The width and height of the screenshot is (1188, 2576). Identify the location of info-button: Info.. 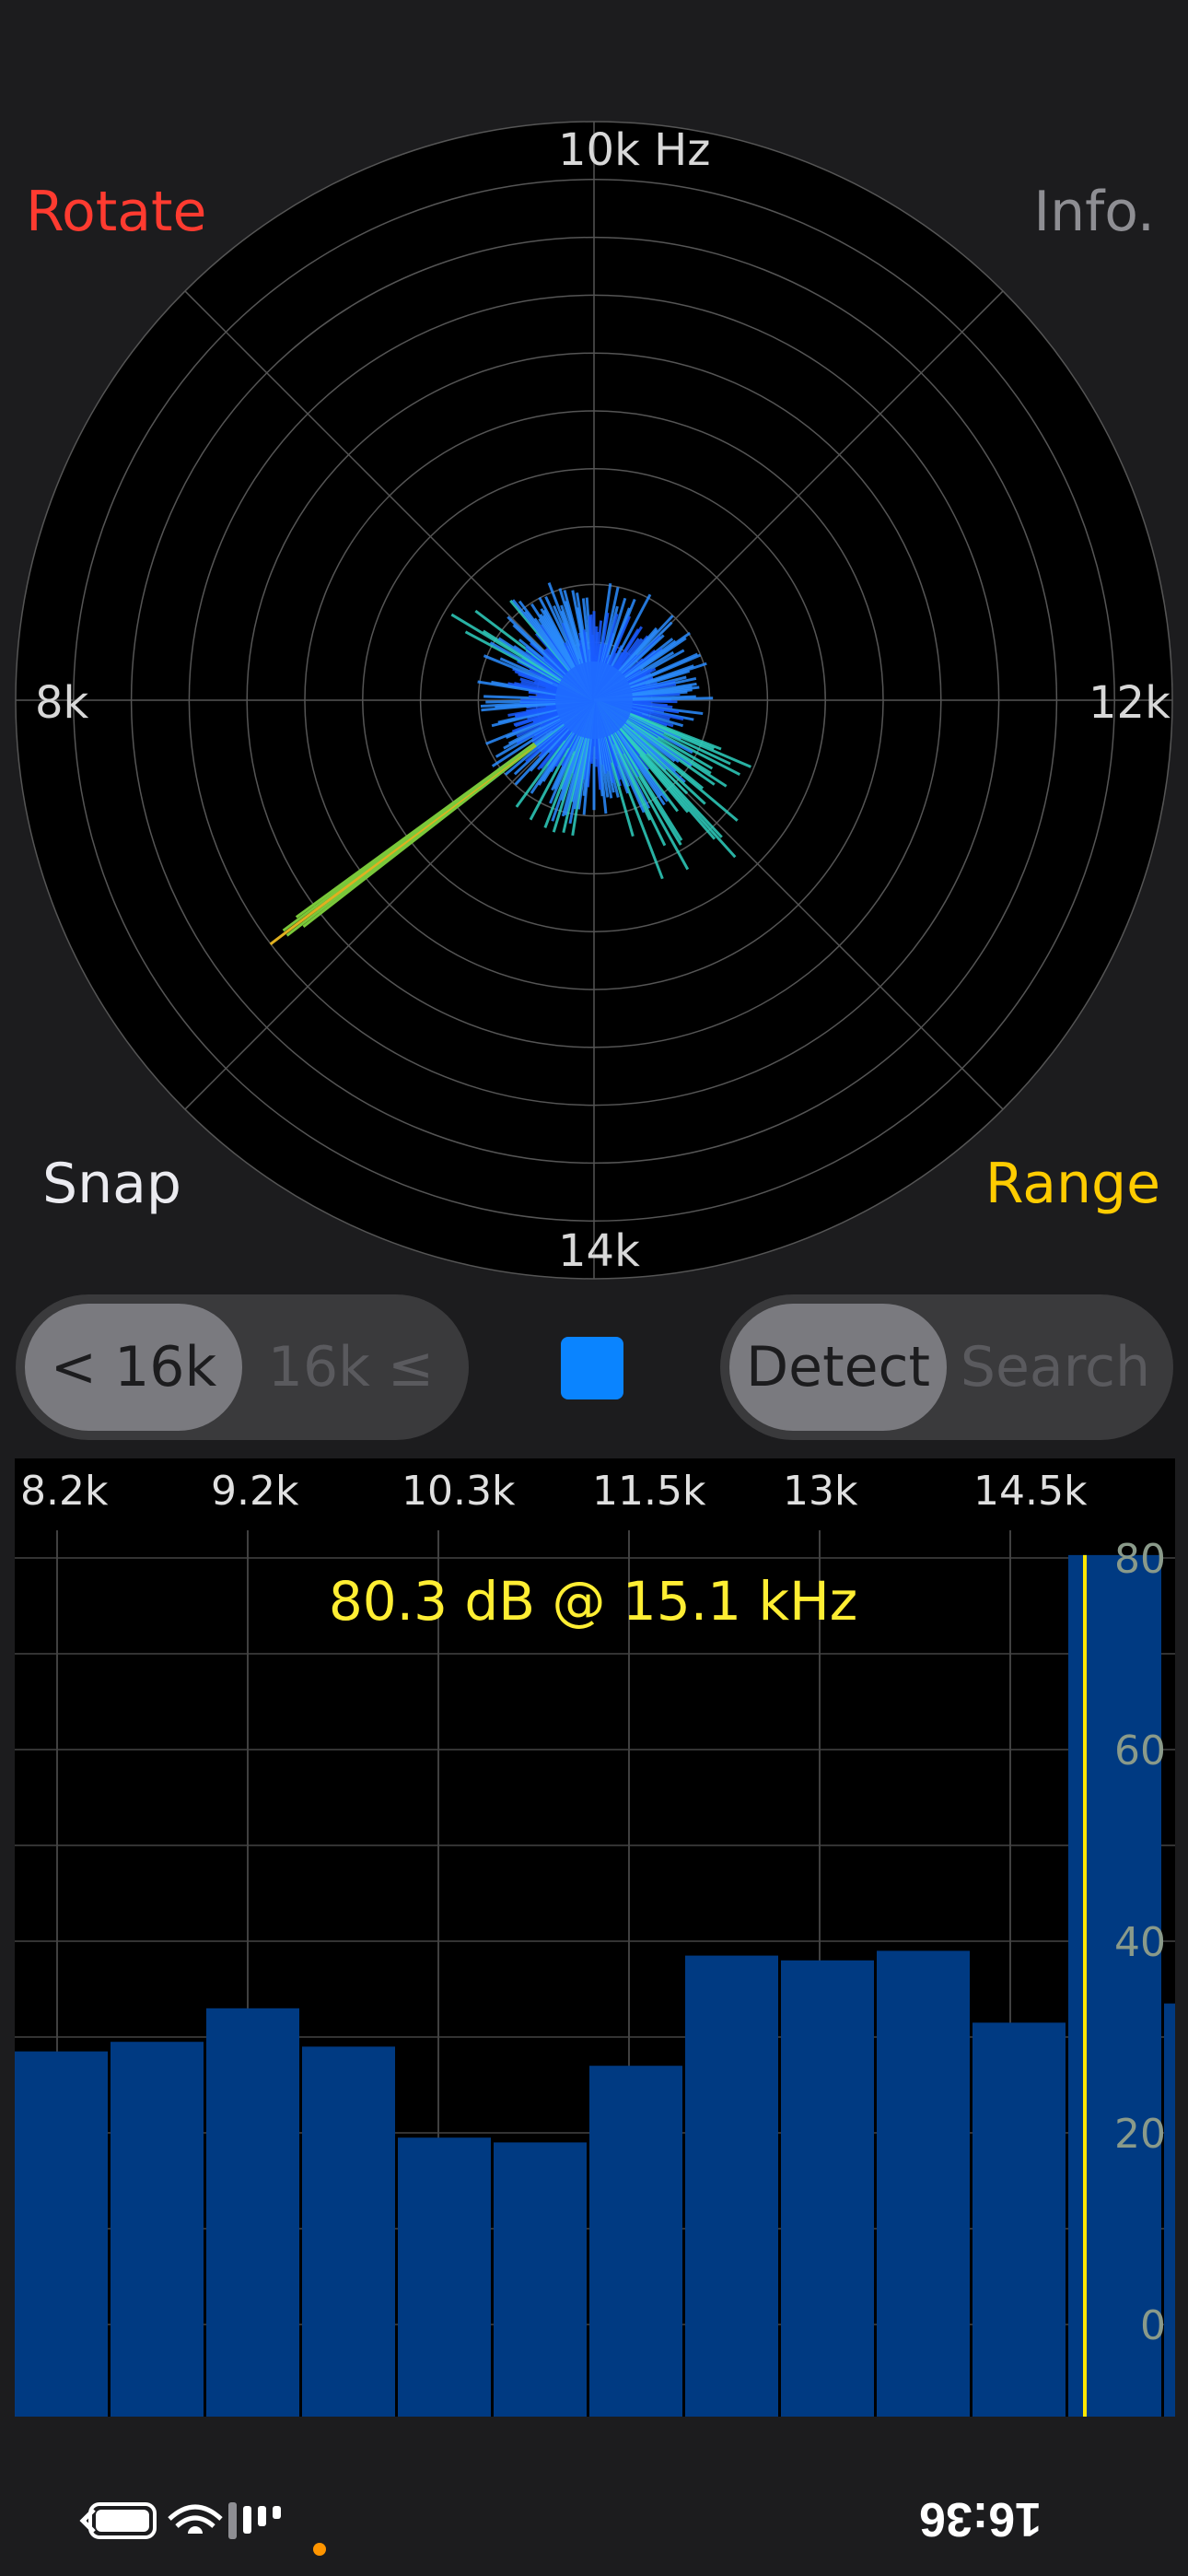
(1094, 212).